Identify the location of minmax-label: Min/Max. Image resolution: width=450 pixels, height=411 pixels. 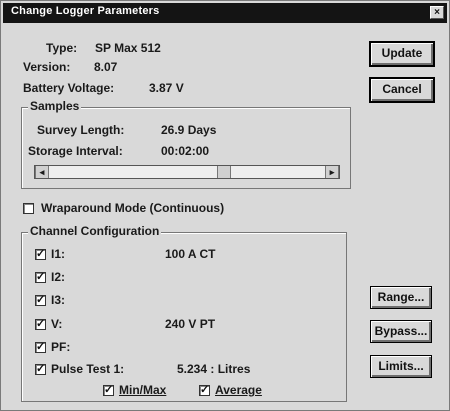
(143, 390).